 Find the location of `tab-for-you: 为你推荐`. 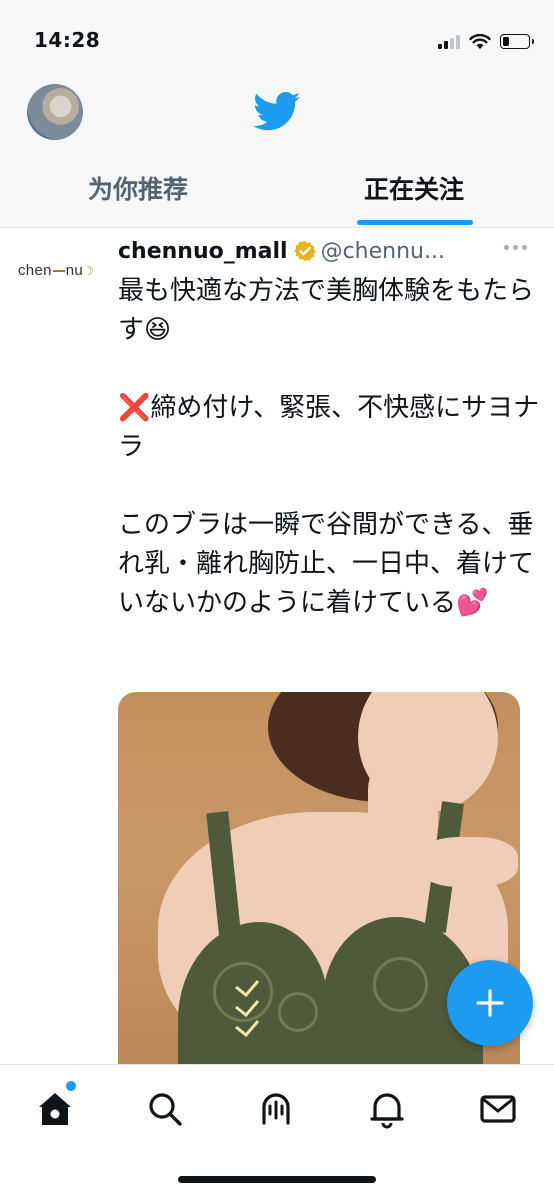

tab-for-you: 为你推荐 is located at coordinates (138, 188).